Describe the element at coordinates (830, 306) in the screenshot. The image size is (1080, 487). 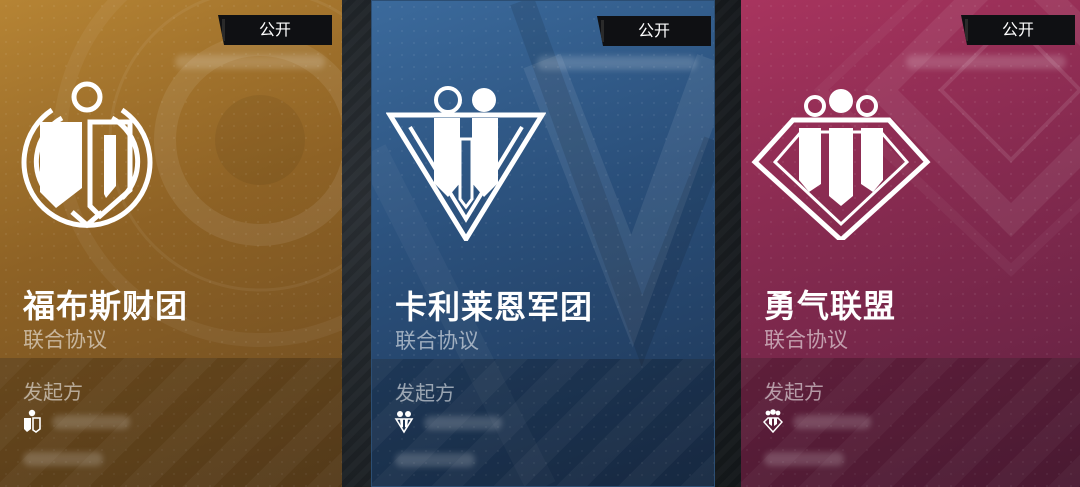
I see `alliance-name: 勇气联盟` at that location.